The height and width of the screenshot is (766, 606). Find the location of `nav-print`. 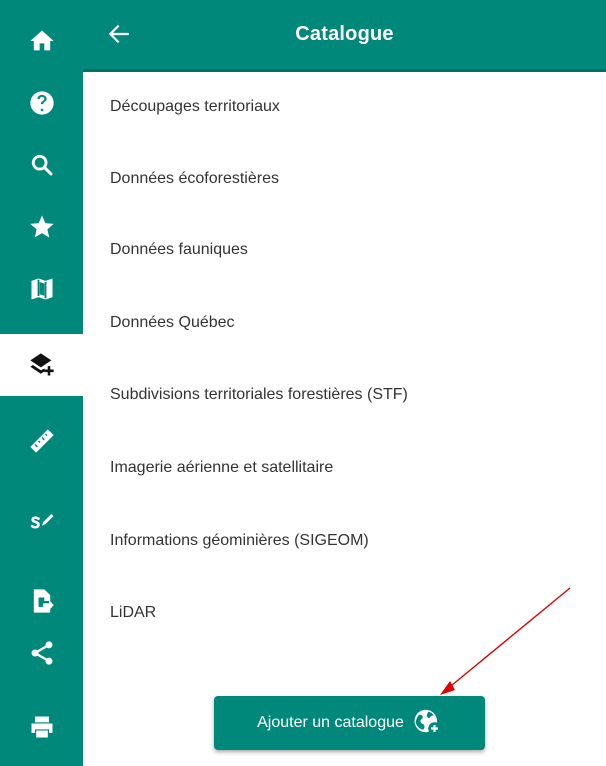

nav-print is located at coordinates (41, 727).